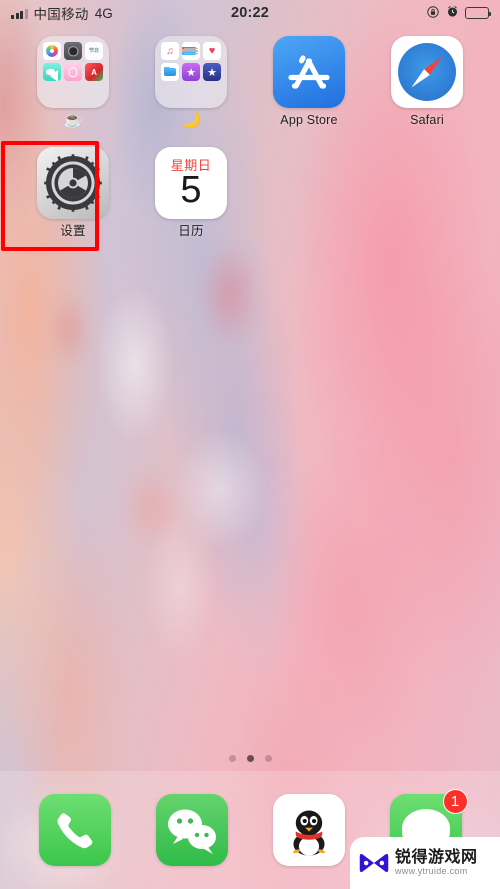 This screenshot has width=500, height=889. Describe the element at coordinates (73, 51) in the screenshot. I see `camera-mini-icon` at that location.